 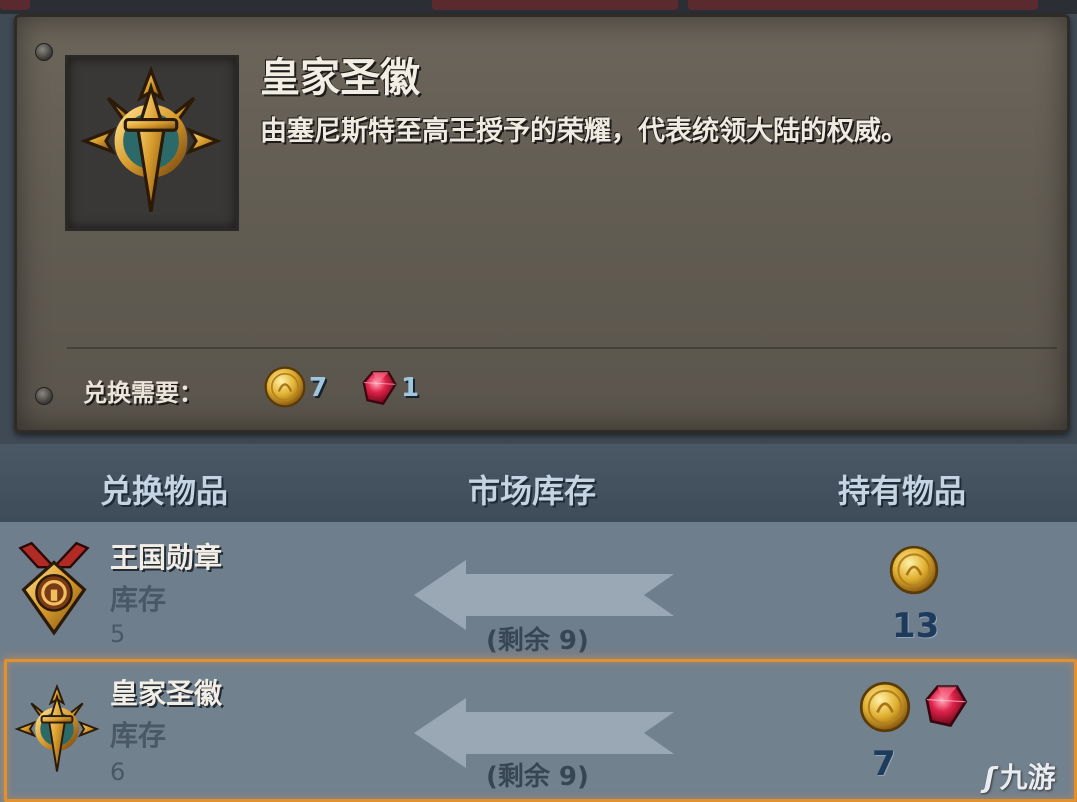 What do you see at coordinates (1027, 777) in the screenshot?
I see `watermark-text: 九游` at bounding box center [1027, 777].